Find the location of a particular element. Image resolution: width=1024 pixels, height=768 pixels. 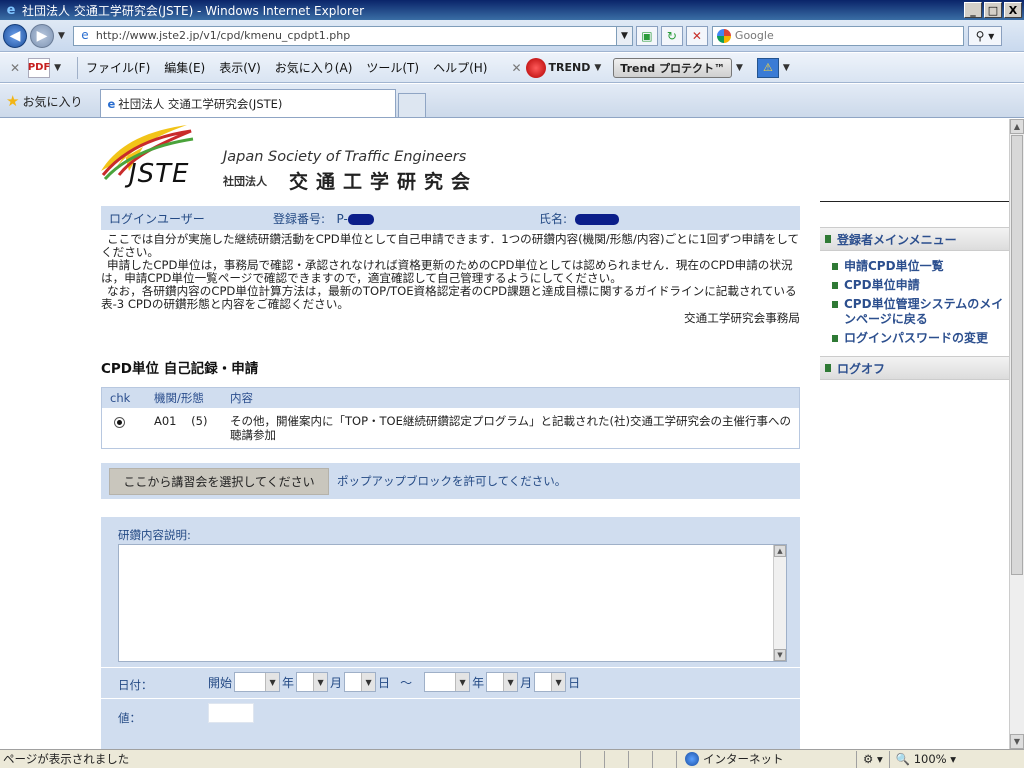

menu-file: ファイル(F) is located at coordinates (118, 67).